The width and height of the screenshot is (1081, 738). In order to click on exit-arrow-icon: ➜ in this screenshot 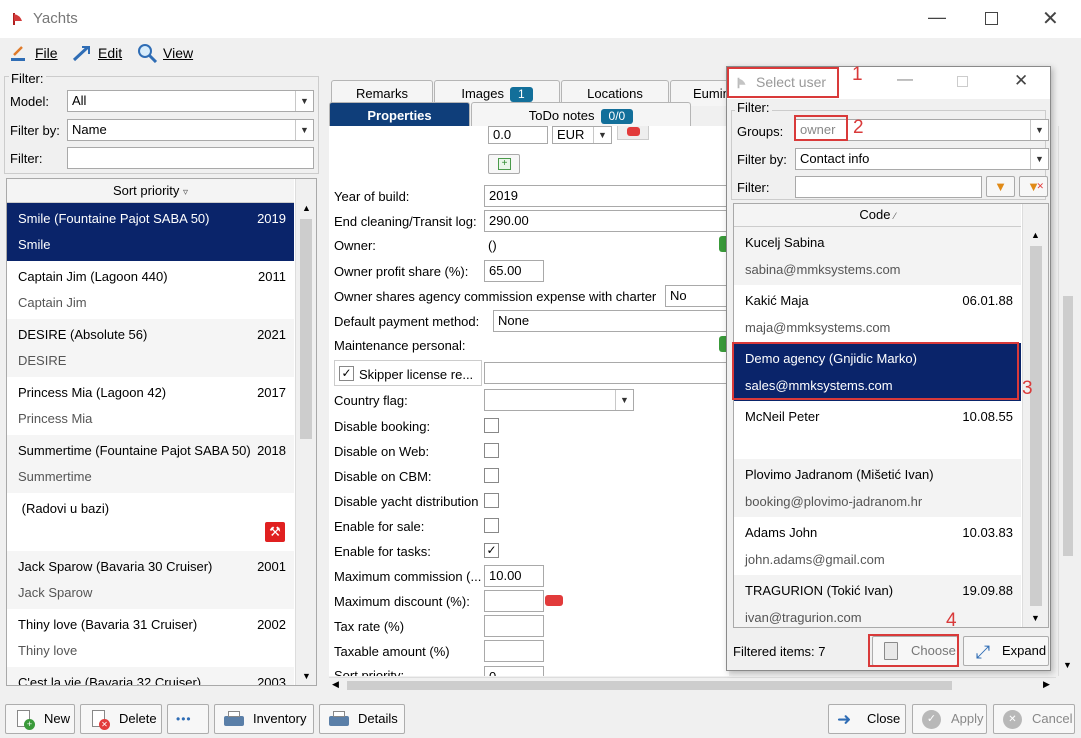, I will do `click(844, 719)`.